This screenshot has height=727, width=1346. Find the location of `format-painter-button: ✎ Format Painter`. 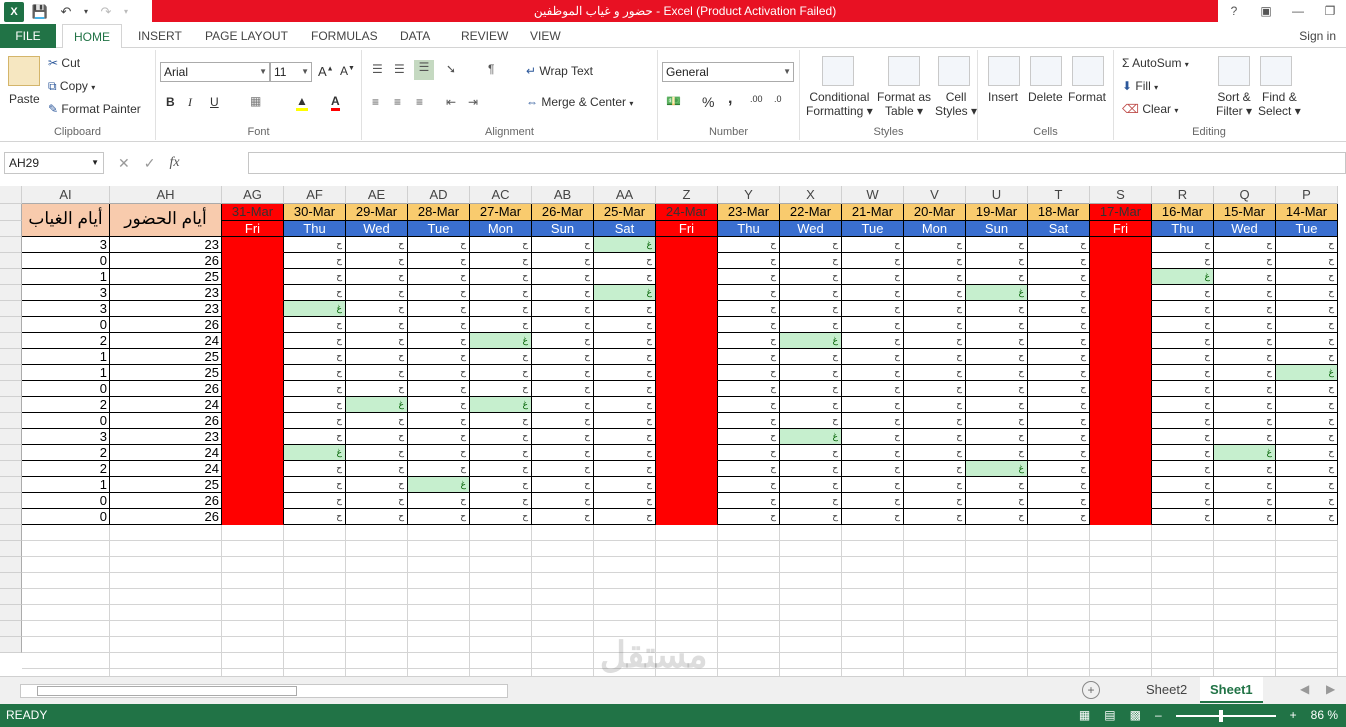

format-painter-button: ✎ Format Painter is located at coordinates (94, 109).